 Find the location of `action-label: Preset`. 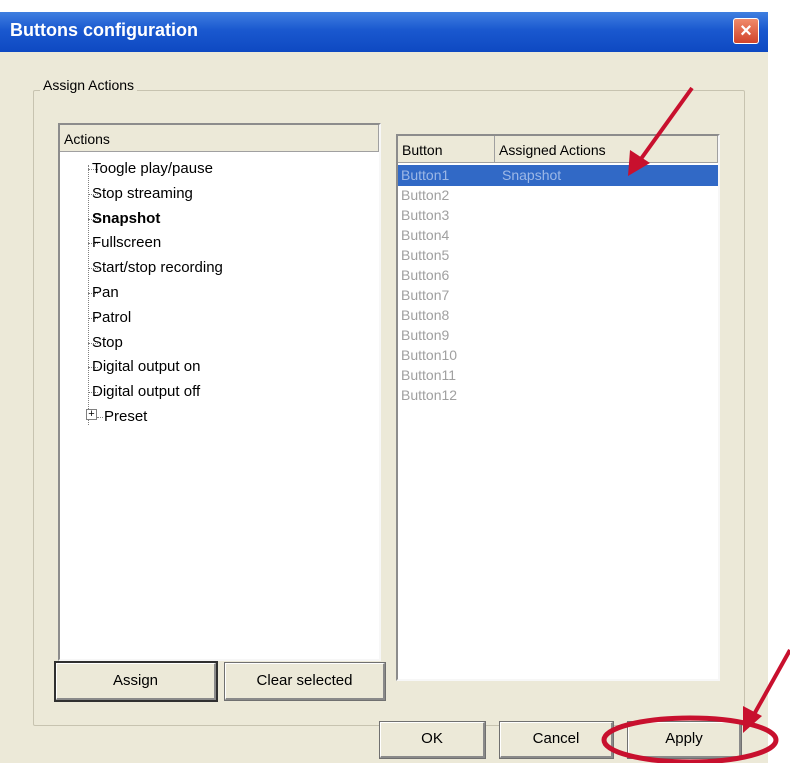

action-label: Preset is located at coordinates (126, 416).